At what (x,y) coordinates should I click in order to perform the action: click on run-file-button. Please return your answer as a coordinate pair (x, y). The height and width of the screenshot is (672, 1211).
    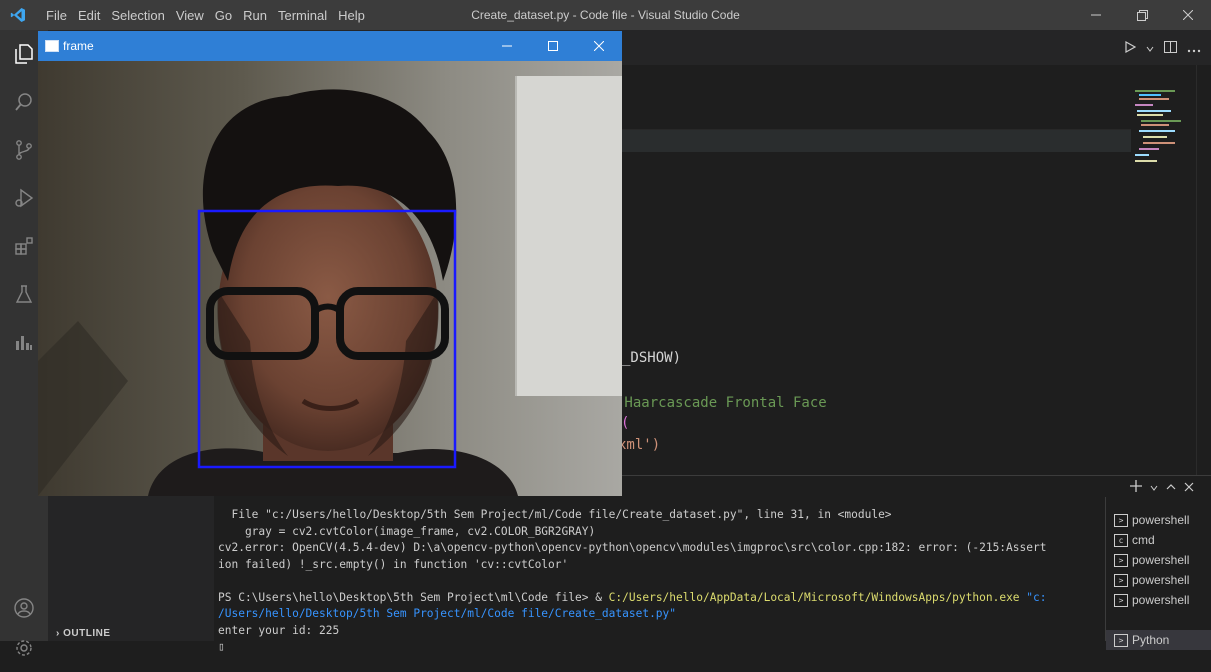
    Looking at the image, I should click on (1130, 48).